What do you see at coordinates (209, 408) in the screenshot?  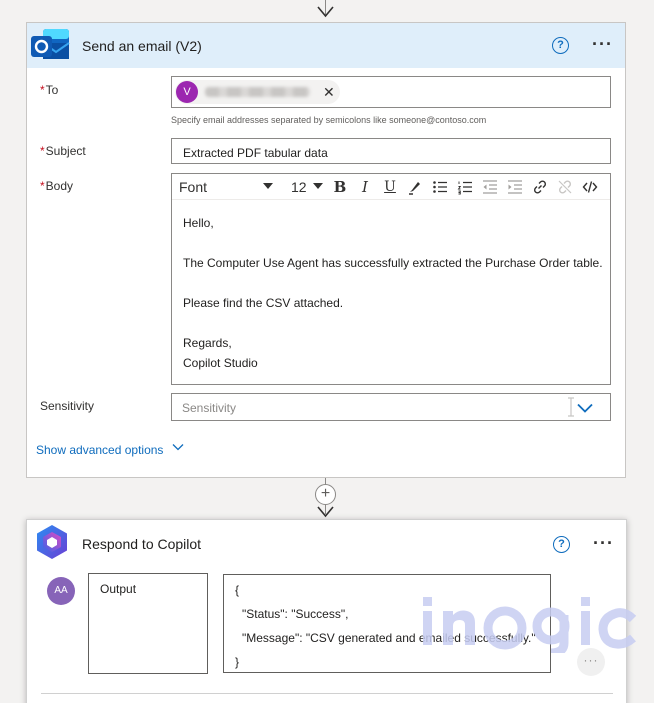 I see `sensitivity-placeholder: Sensitivity` at bounding box center [209, 408].